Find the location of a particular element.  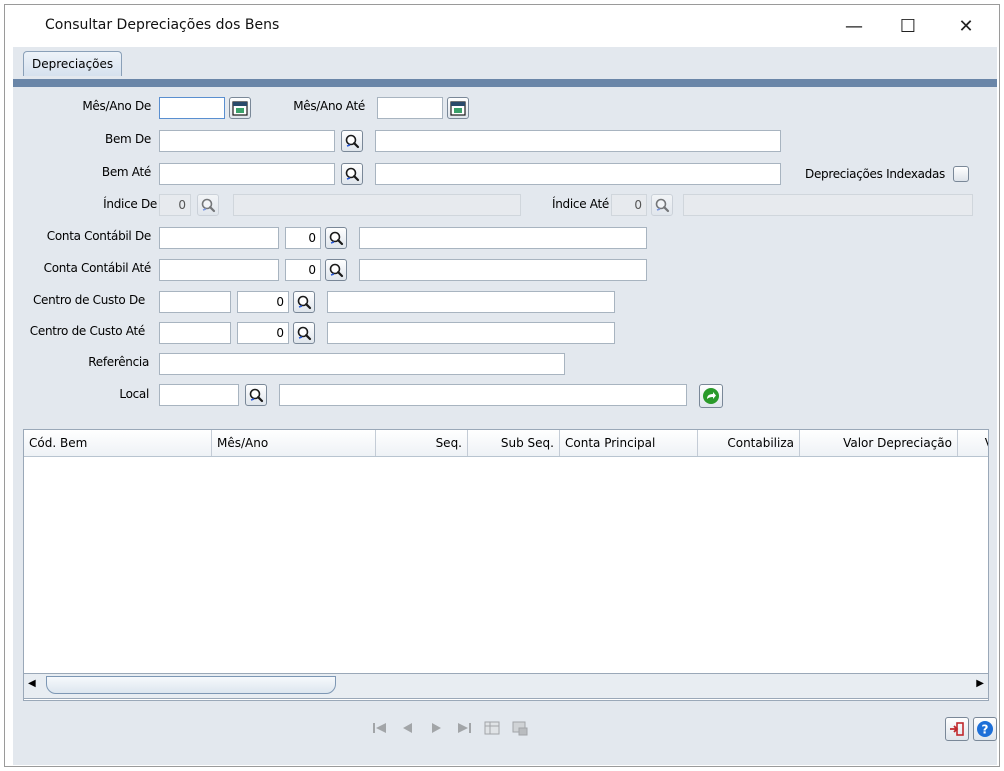

centro-custo-ate-search-button is located at coordinates (304, 333).